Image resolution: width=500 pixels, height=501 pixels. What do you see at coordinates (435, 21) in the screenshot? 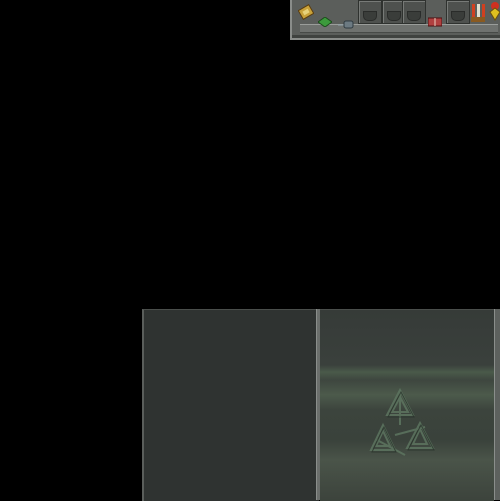
I see `book-icon` at bounding box center [435, 21].